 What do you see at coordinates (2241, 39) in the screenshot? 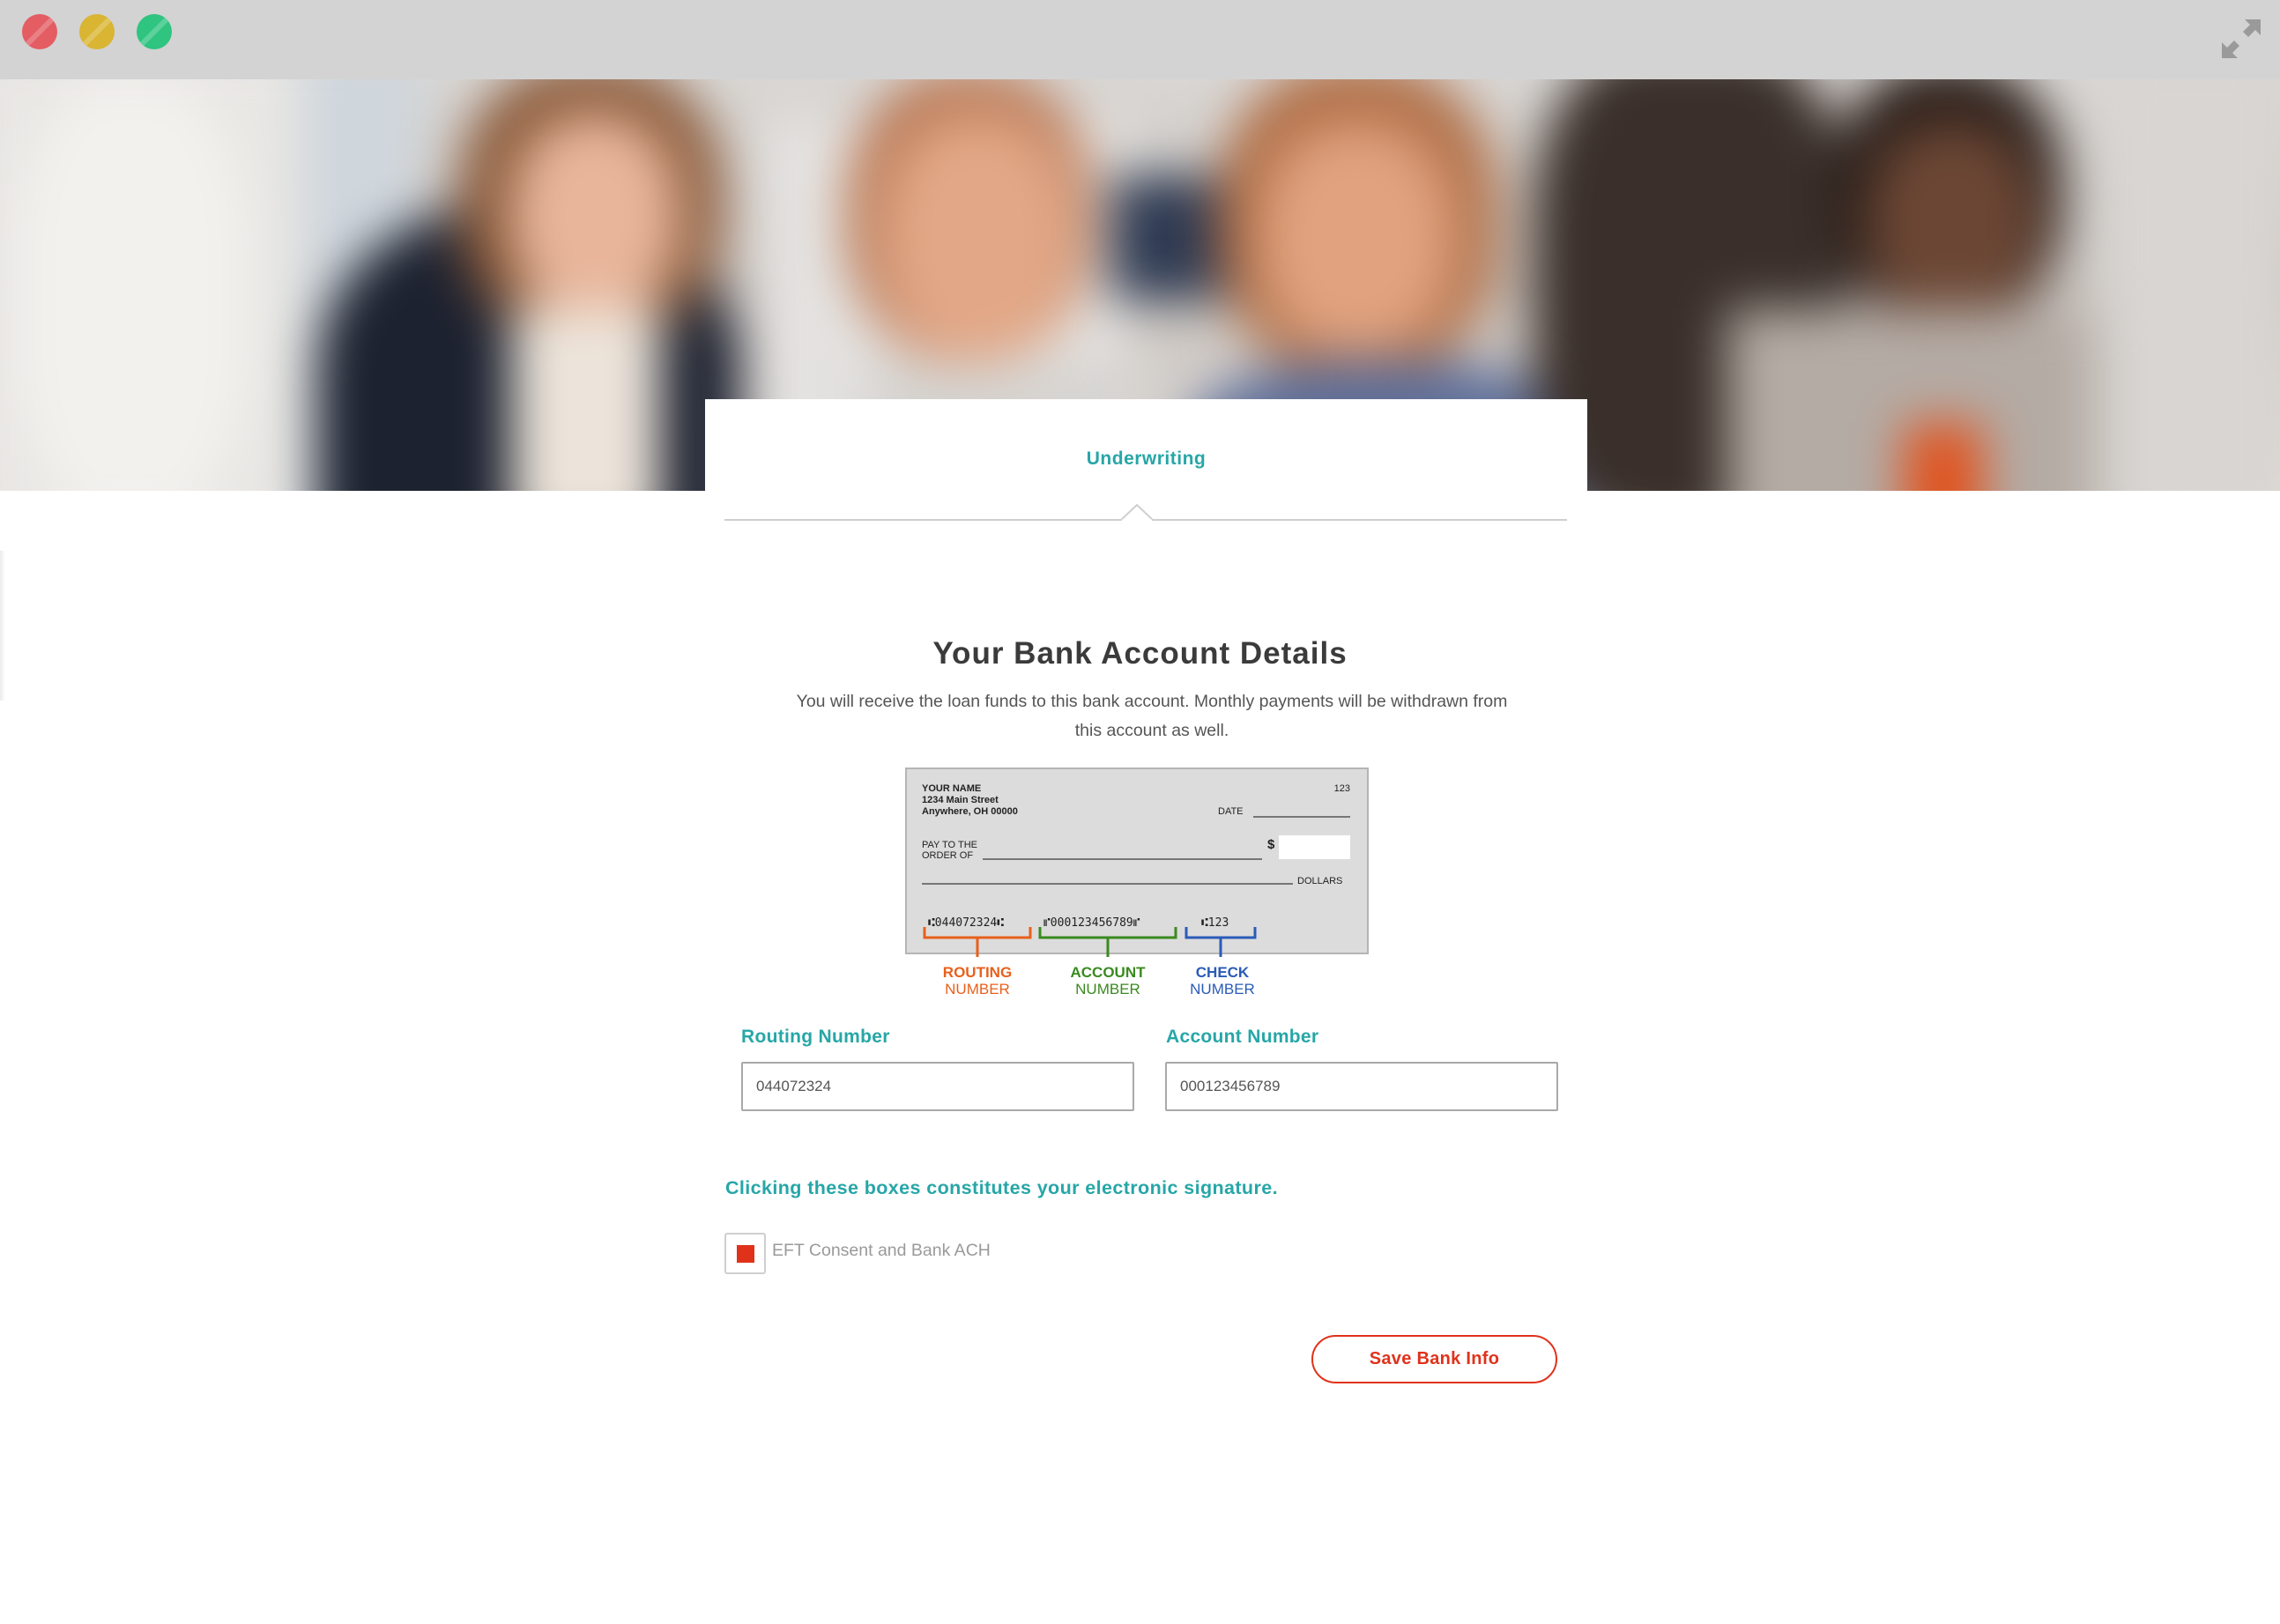
I see `expand-arrows-icon` at bounding box center [2241, 39].